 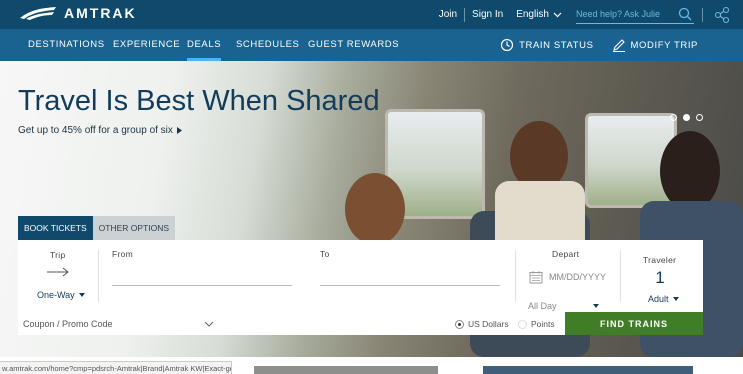 What do you see at coordinates (487, 14) in the screenshot?
I see `sign-in-link: Sign In` at bounding box center [487, 14].